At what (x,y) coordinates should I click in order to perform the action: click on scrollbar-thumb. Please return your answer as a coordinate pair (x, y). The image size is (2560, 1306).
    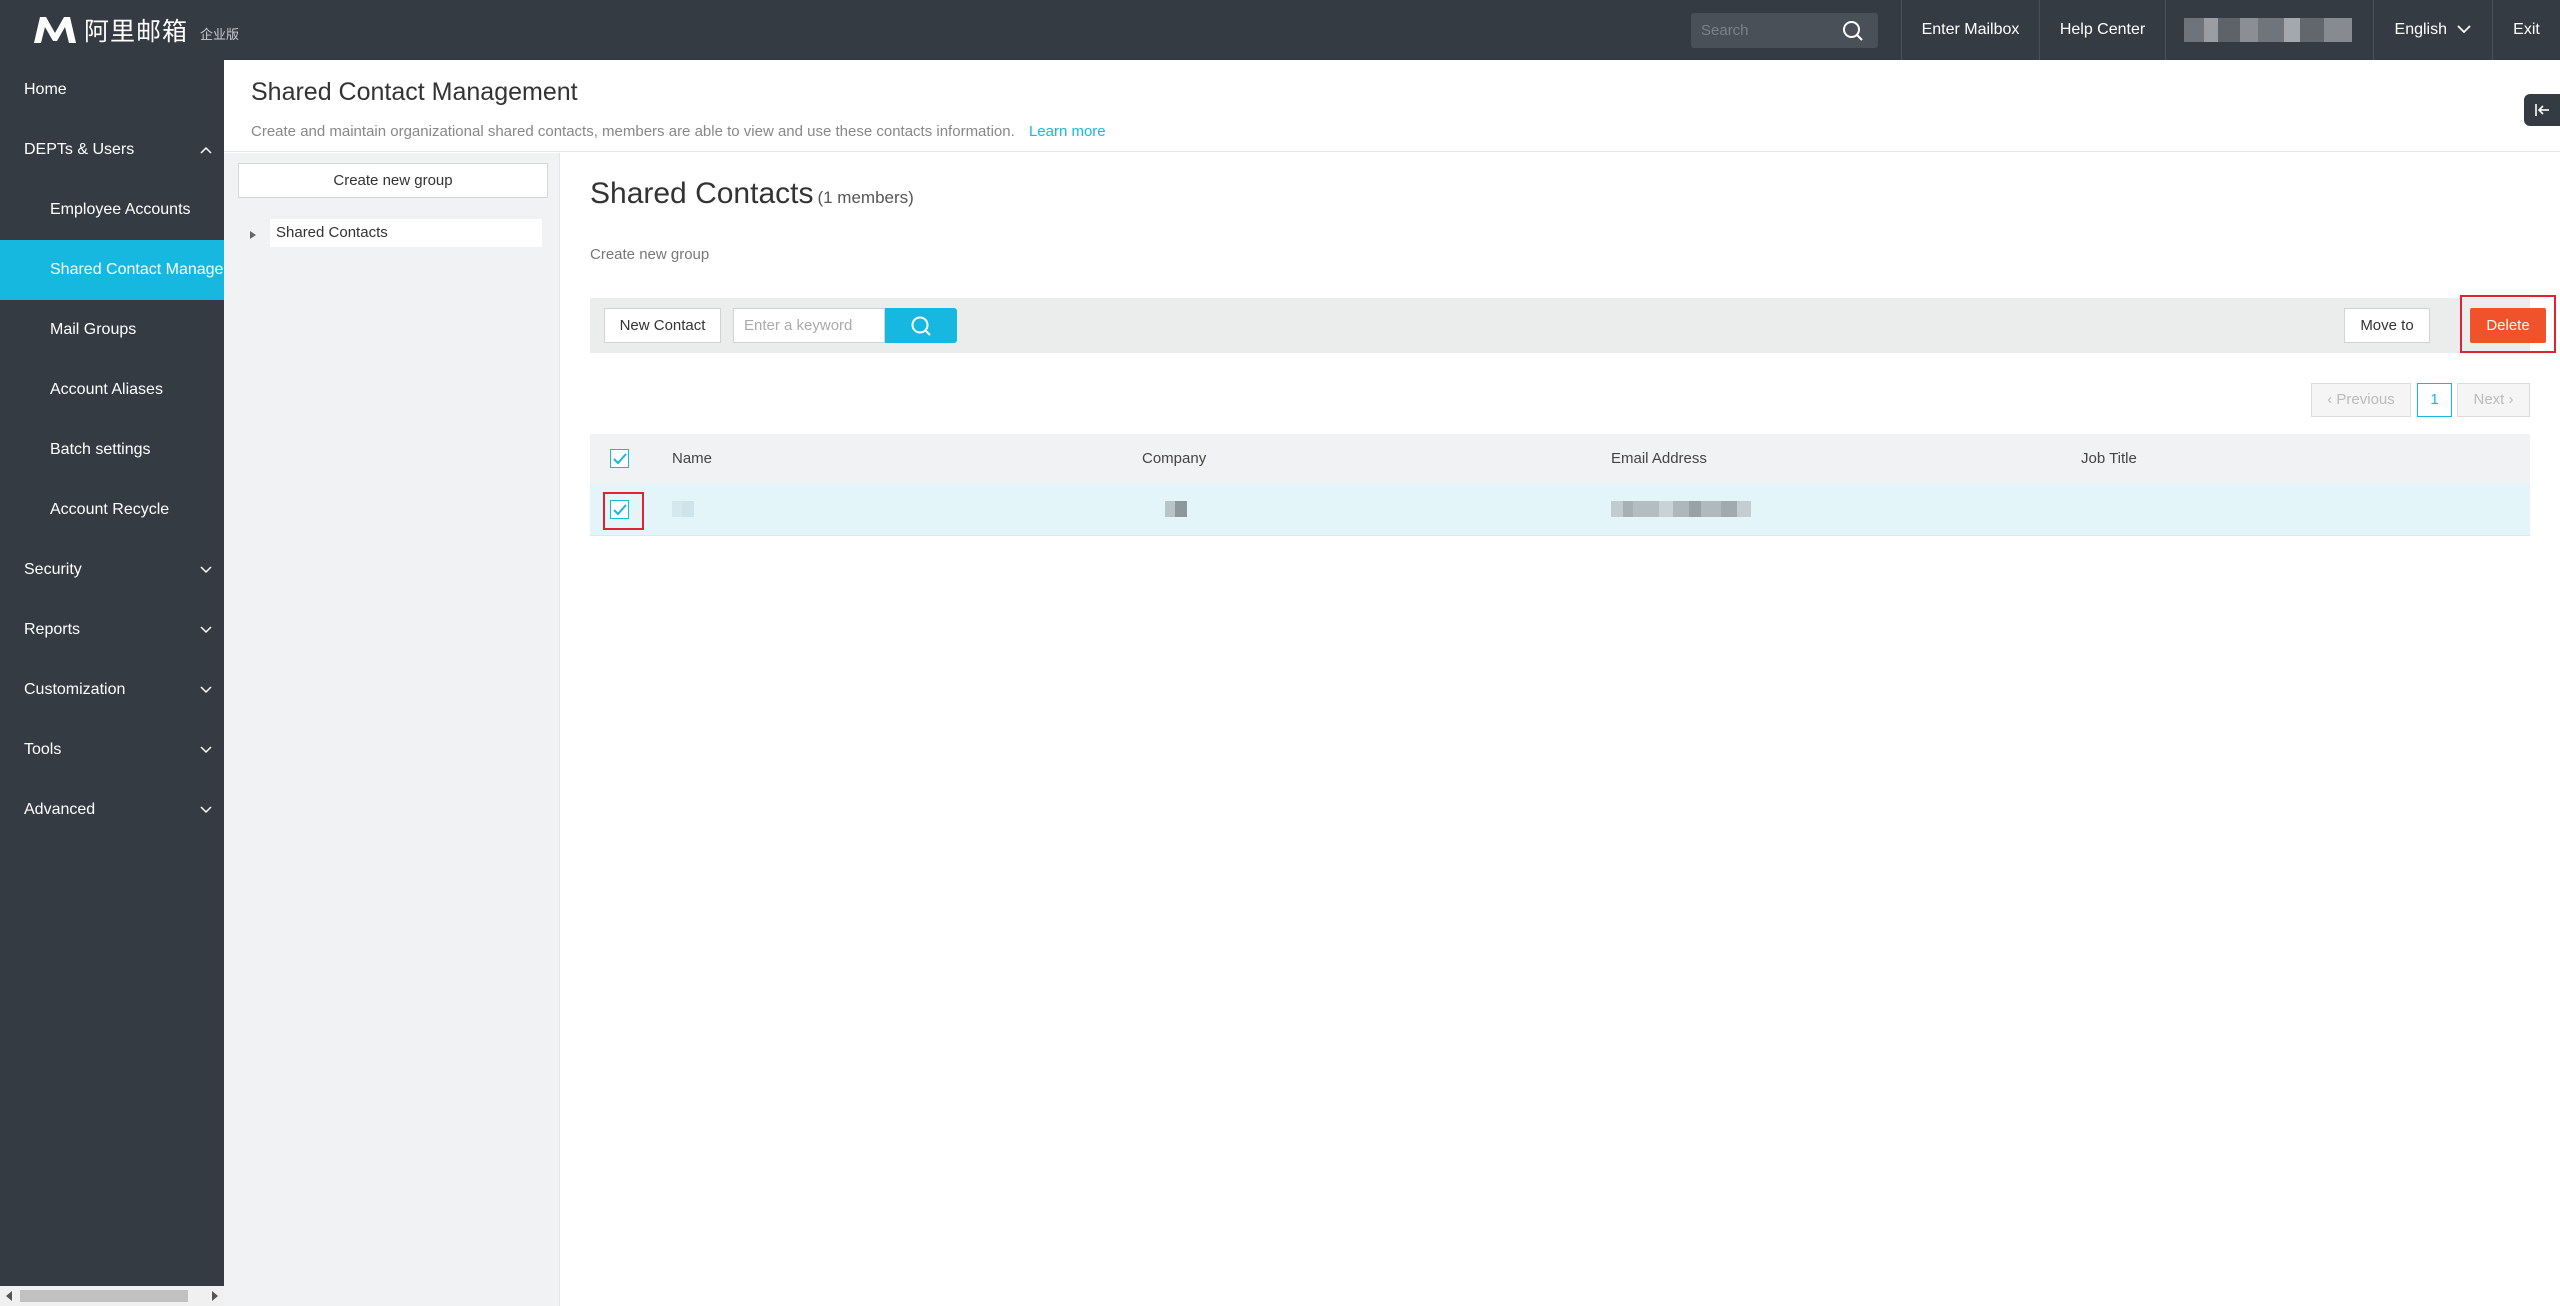
    Looking at the image, I should click on (104, 1296).